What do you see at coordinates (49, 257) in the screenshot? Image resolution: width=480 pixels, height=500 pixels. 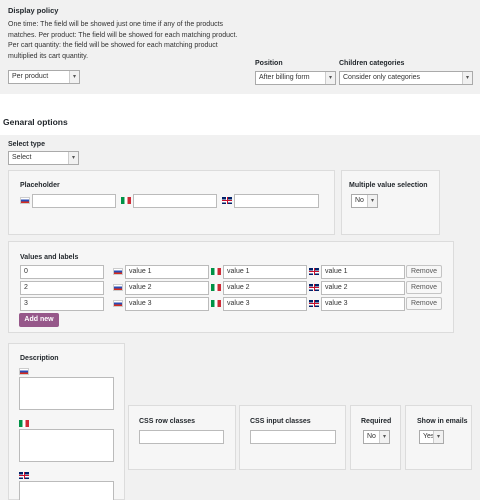 I see `values-and-labels-label: Values and labels` at bounding box center [49, 257].